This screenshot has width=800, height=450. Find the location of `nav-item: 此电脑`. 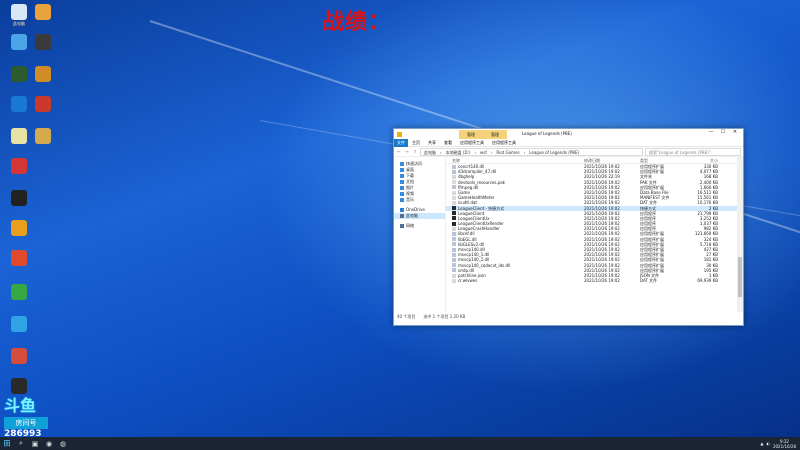

nav-item: 此电脑 is located at coordinates (419, 216).